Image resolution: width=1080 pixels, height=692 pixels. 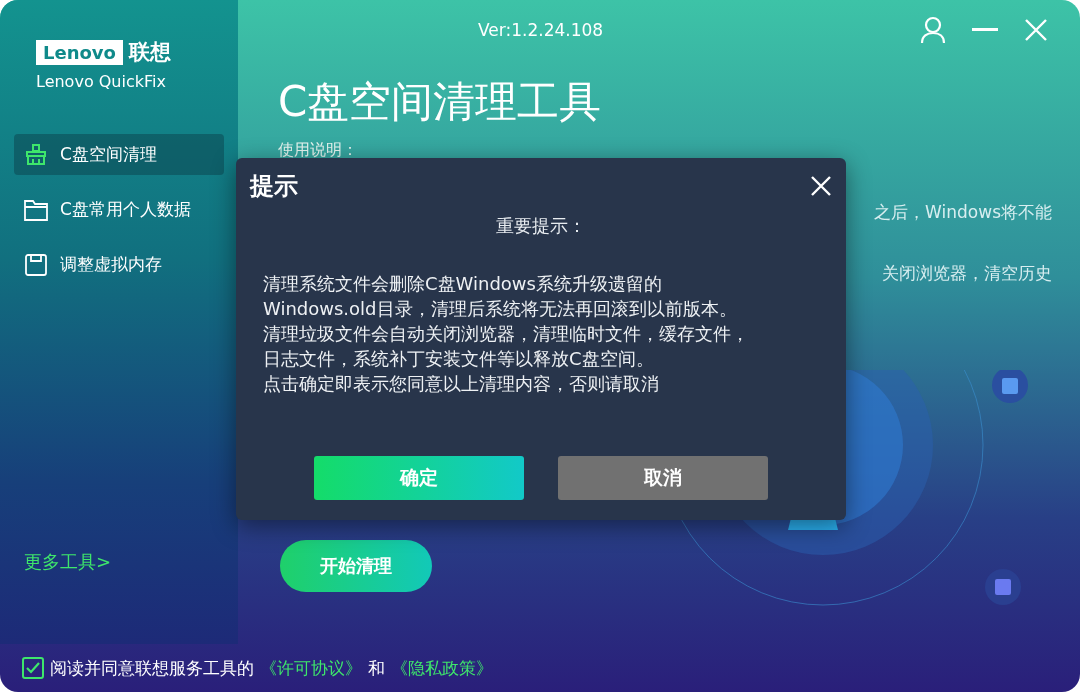 I want to click on sidebar-item: C盘空间清理, so click(x=119, y=154).